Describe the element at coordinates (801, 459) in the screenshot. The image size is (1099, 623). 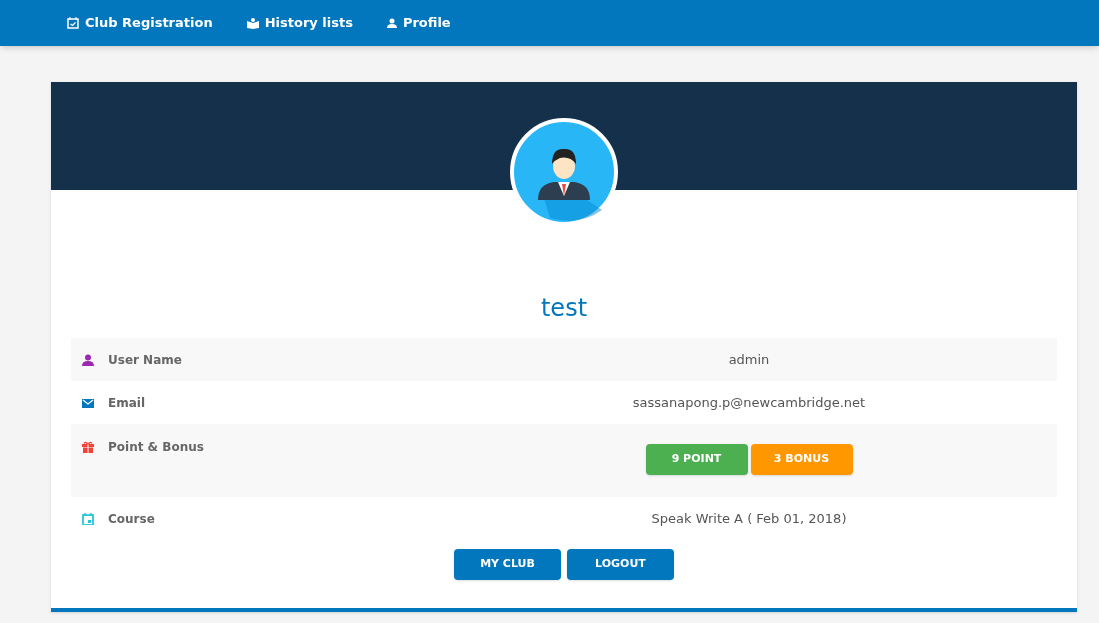
I see `count-badge: 3 BONUS` at that location.